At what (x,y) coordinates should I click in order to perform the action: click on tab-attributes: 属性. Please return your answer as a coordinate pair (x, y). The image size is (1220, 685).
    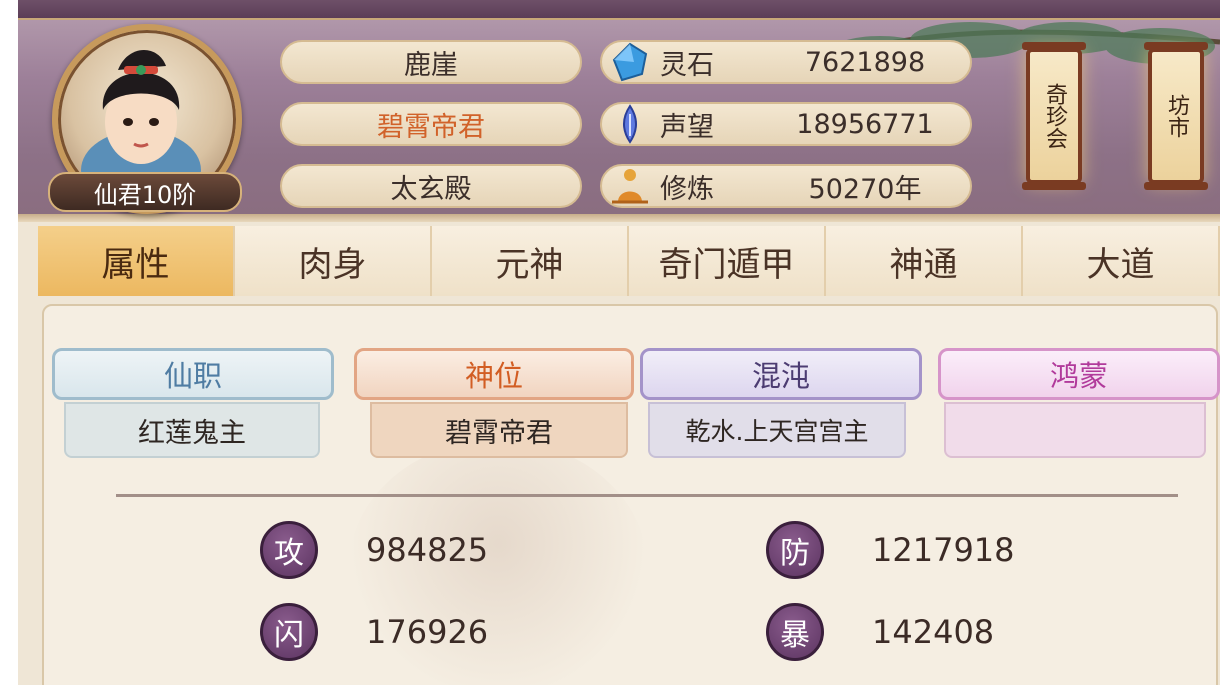
    Looking at the image, I should click on (136, 261).